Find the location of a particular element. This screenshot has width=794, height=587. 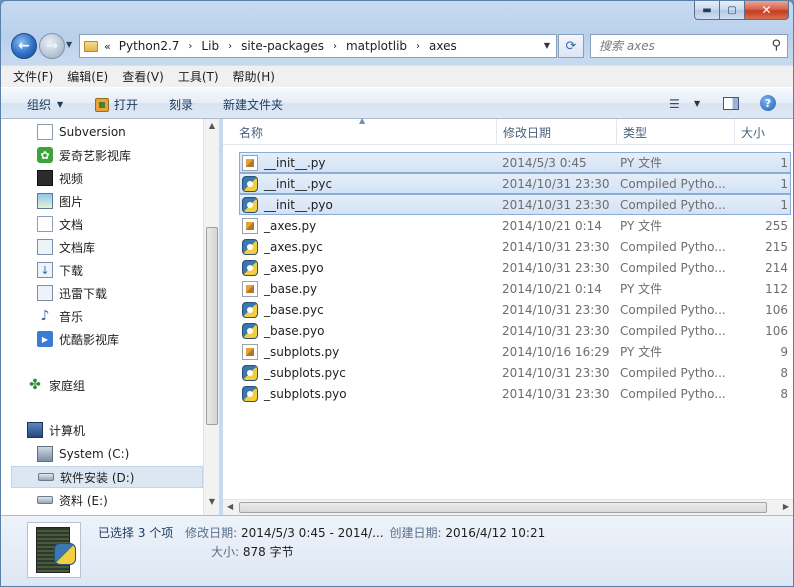

breadcrumb-overflow: « is located at coordinates (107, 46).